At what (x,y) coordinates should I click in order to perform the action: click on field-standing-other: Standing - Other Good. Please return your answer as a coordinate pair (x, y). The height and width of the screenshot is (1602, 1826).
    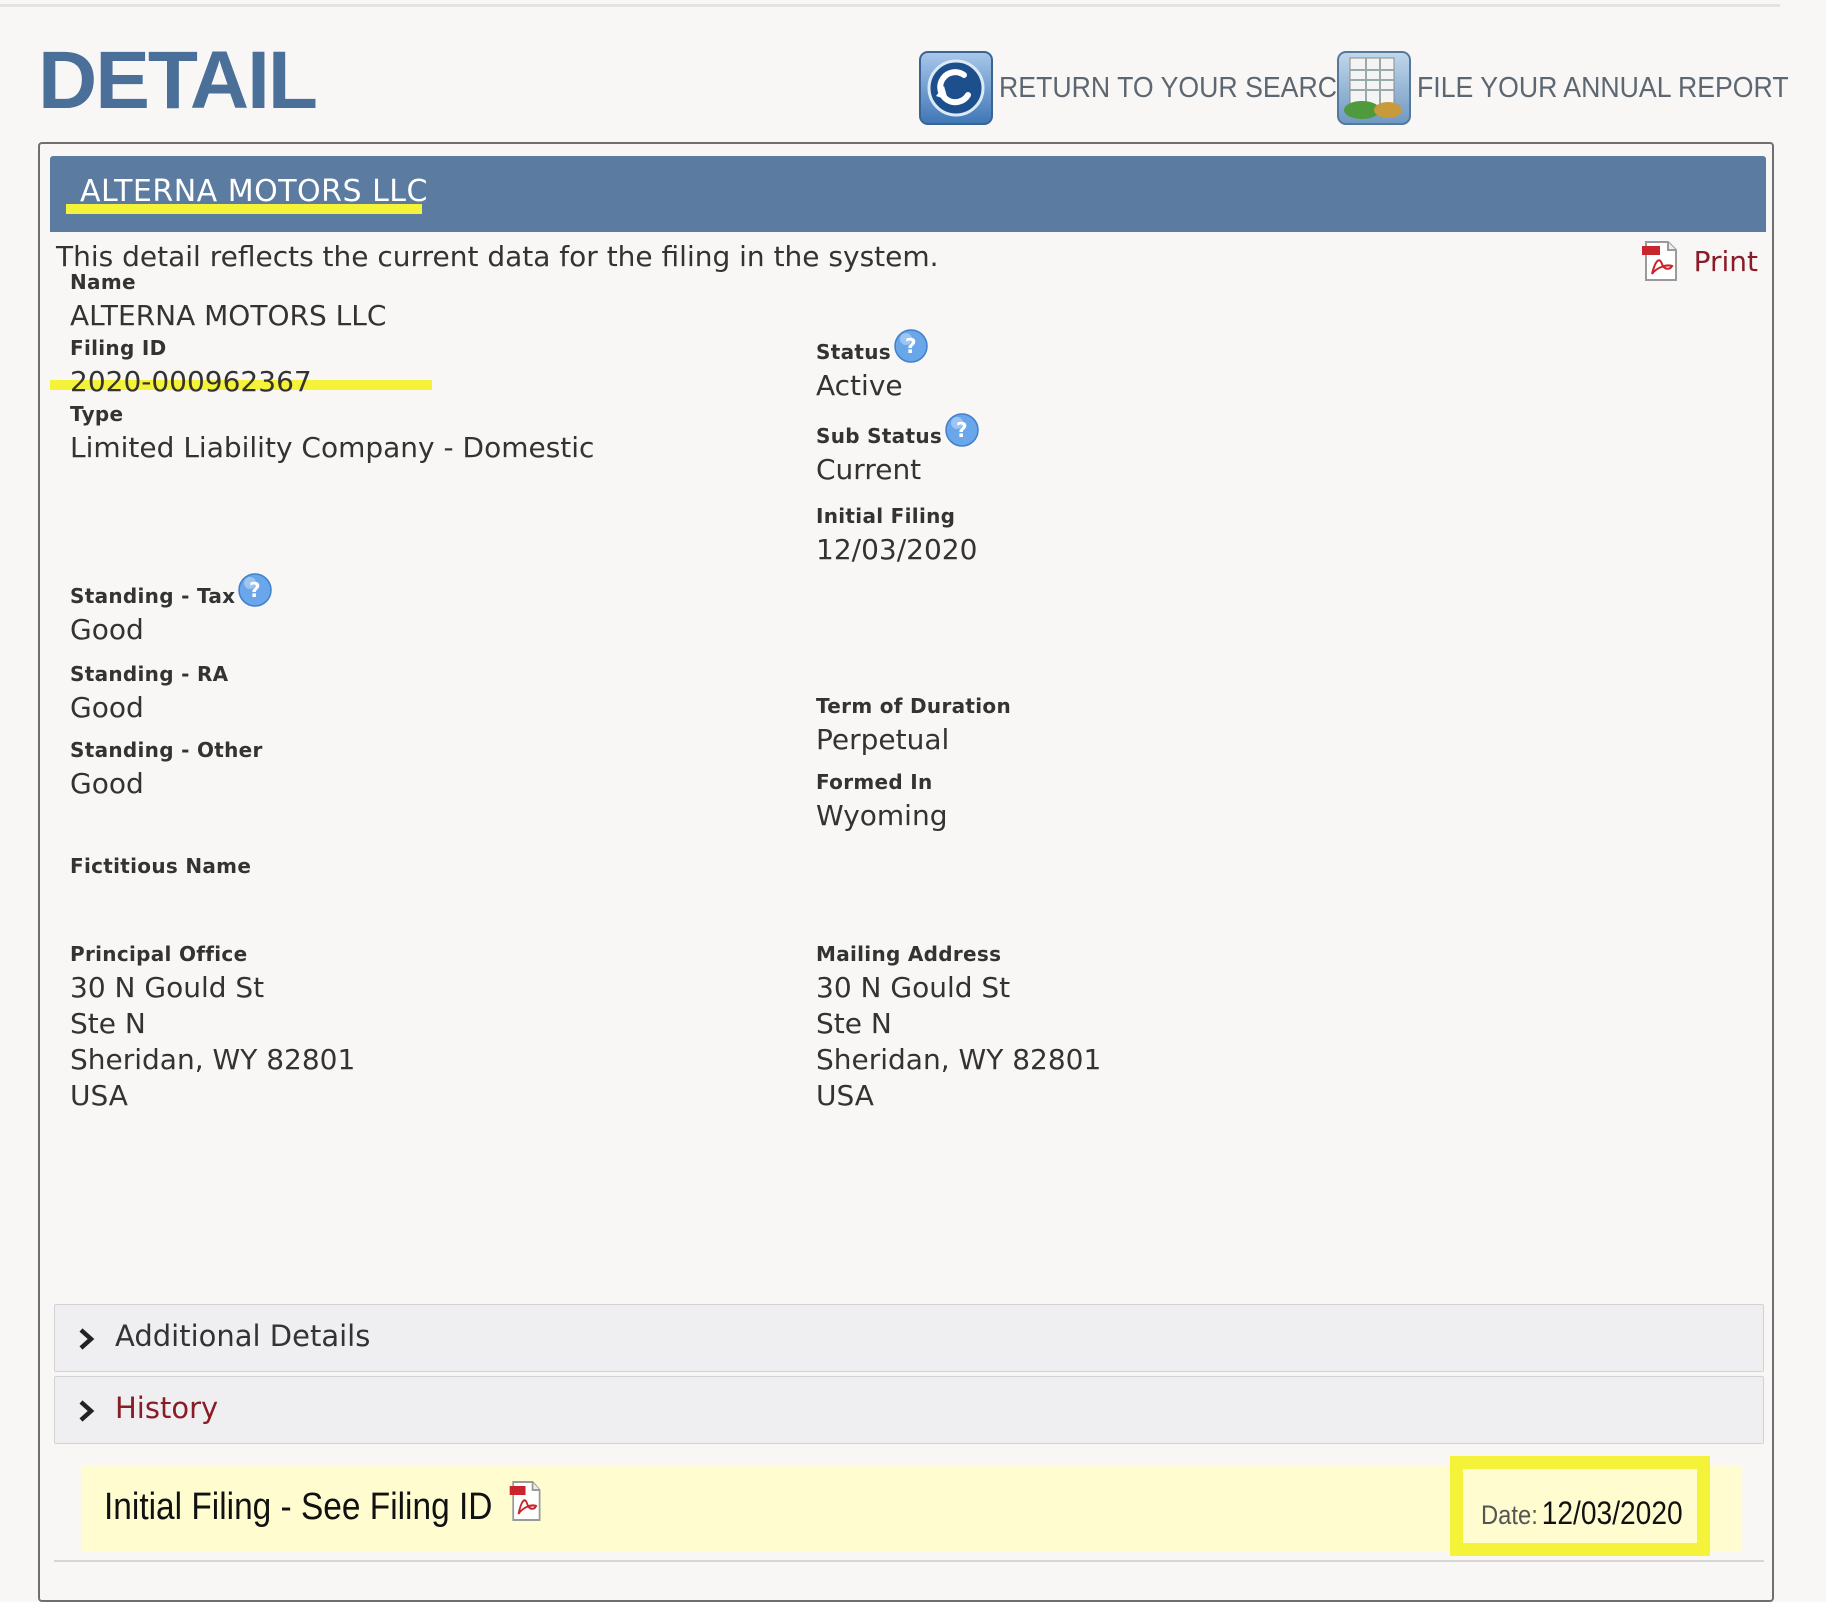
    Looking at the image, I should click on (166, 770).